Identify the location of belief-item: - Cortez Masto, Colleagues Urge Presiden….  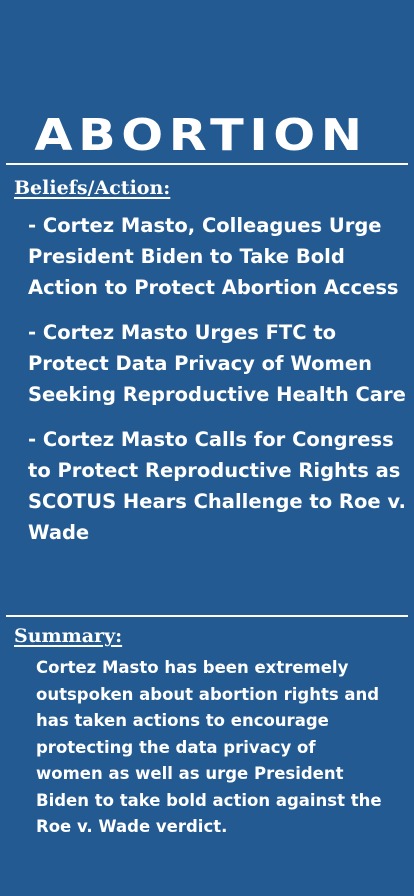
(213, 256).